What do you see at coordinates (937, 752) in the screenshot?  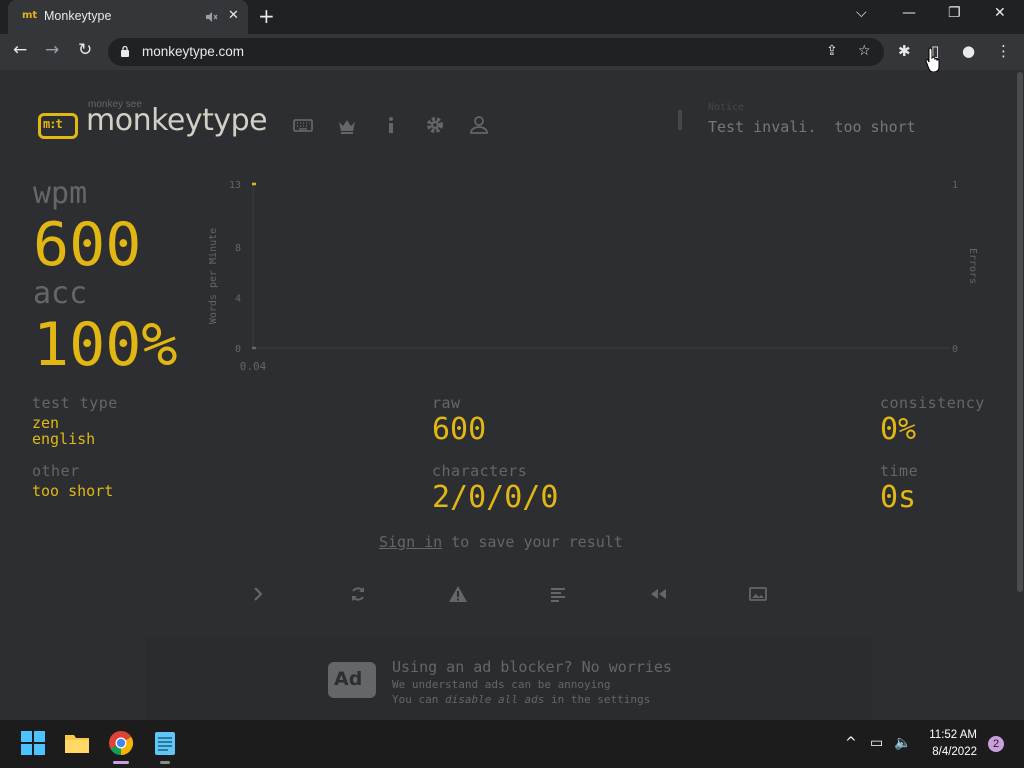 I see `clock-date: 8/4/2022` at bounding box center [937, 752].